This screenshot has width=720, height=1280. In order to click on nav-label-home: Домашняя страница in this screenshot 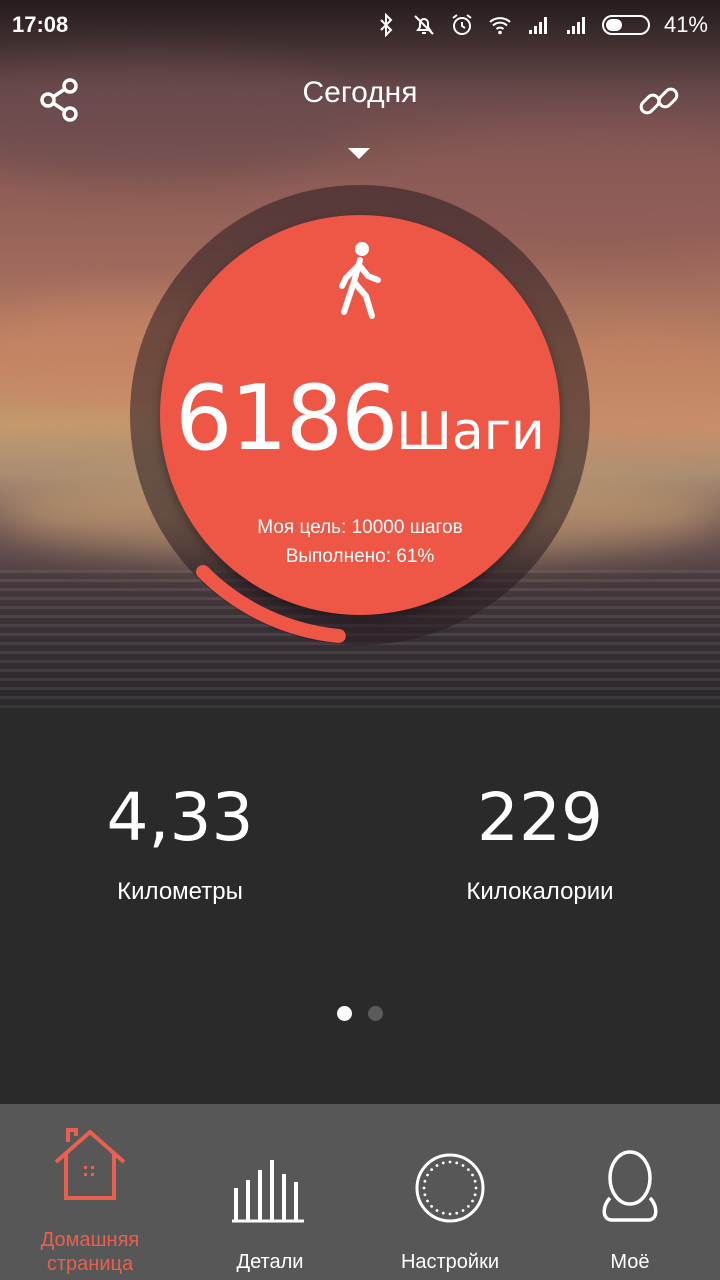, I will do `click(90, 1252)`.